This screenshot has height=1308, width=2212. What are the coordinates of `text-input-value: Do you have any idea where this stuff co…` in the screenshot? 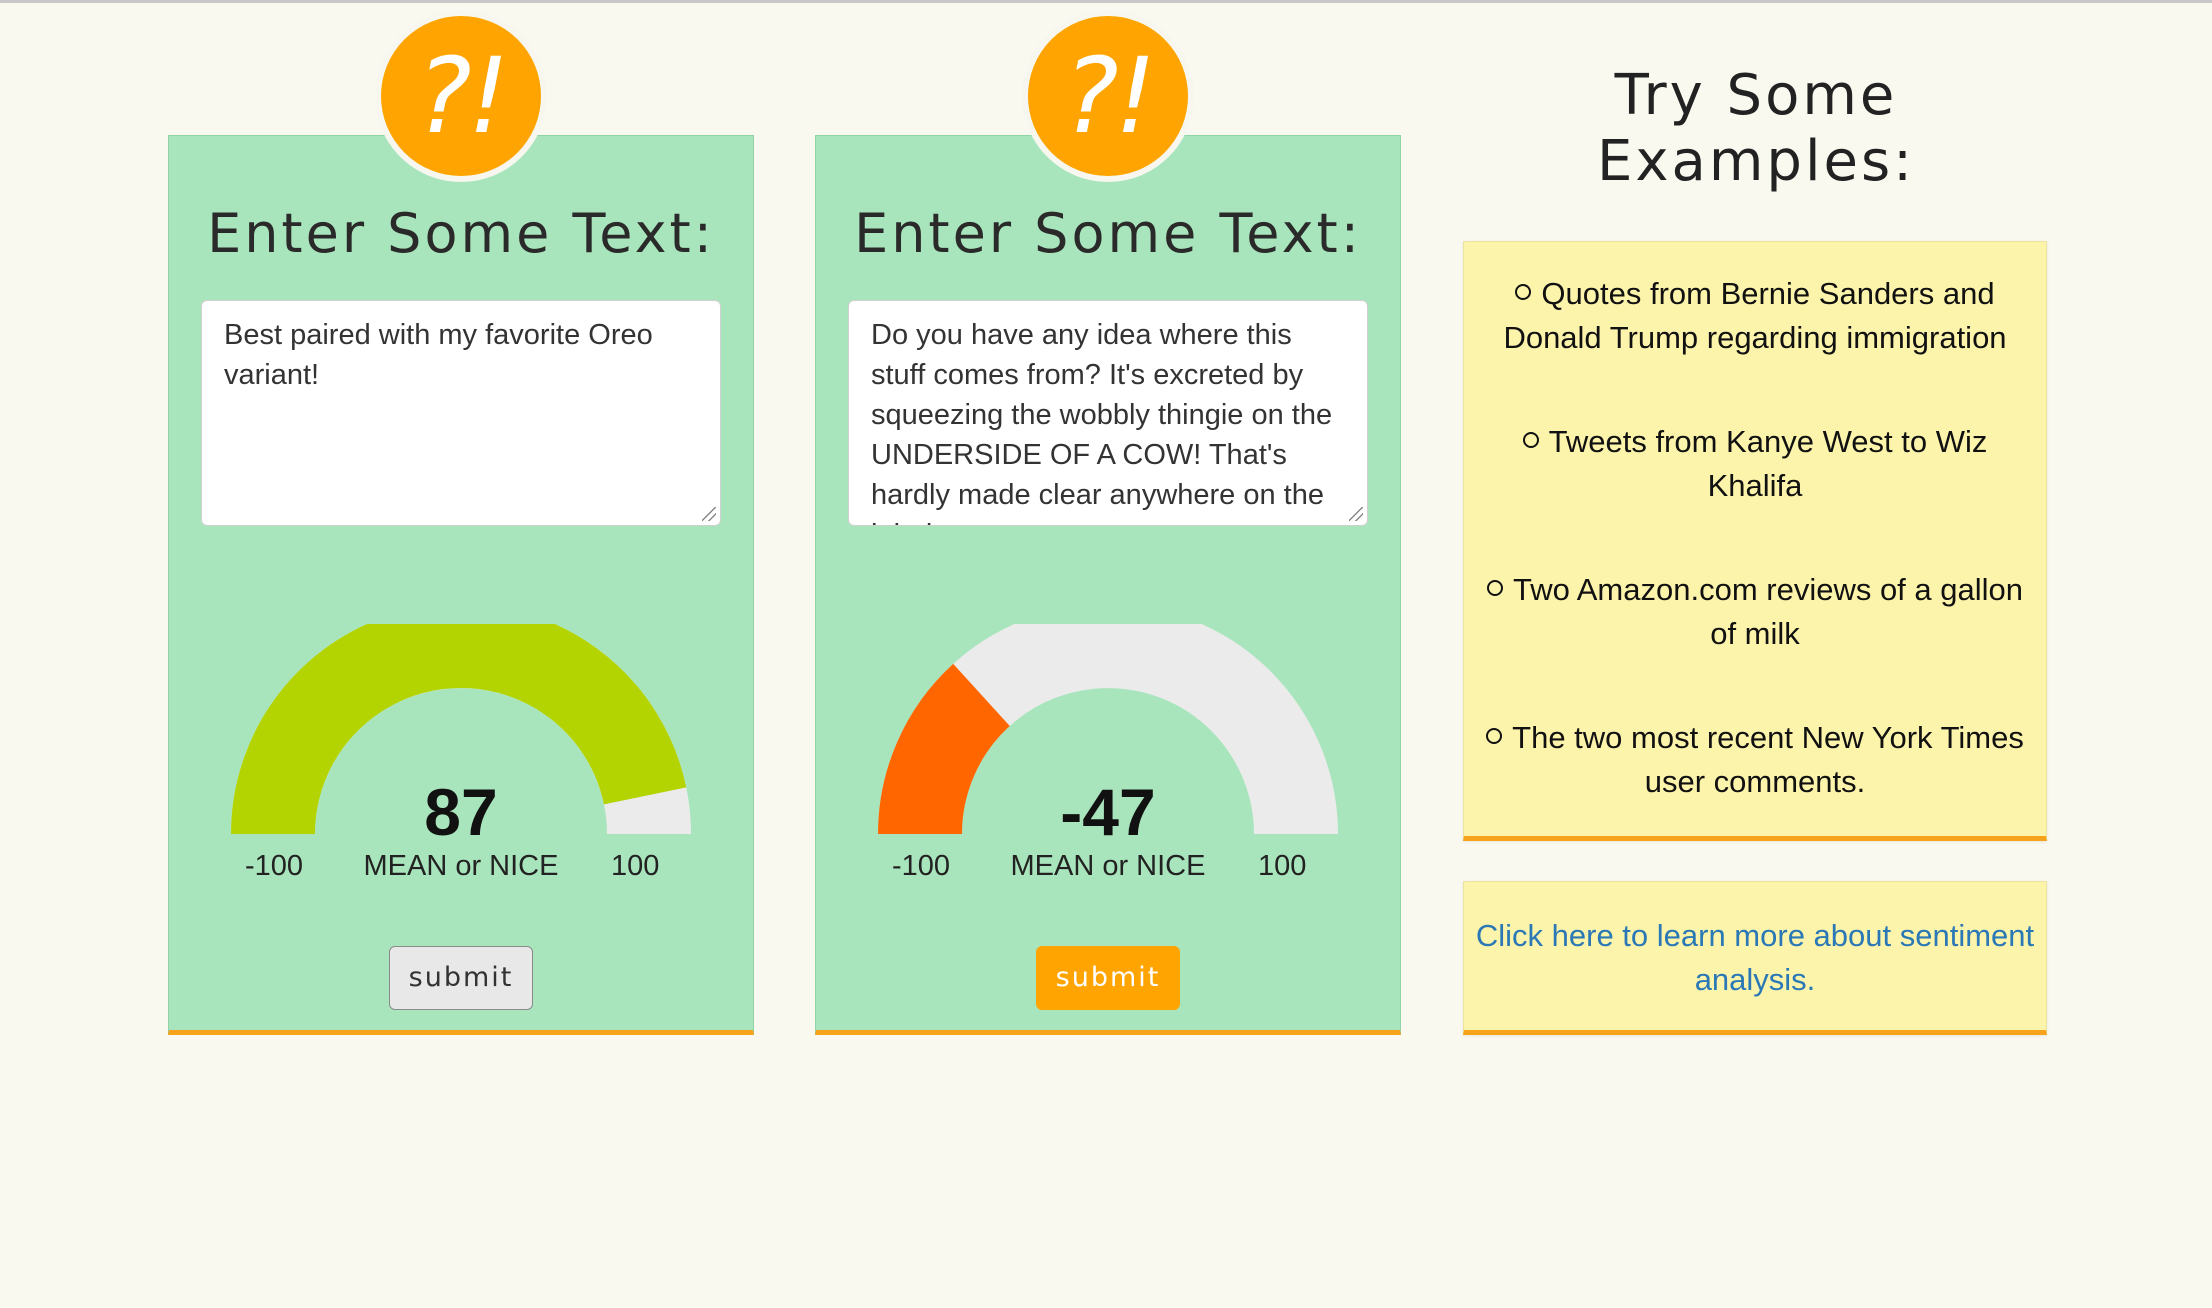 It's located at (1102, 422).